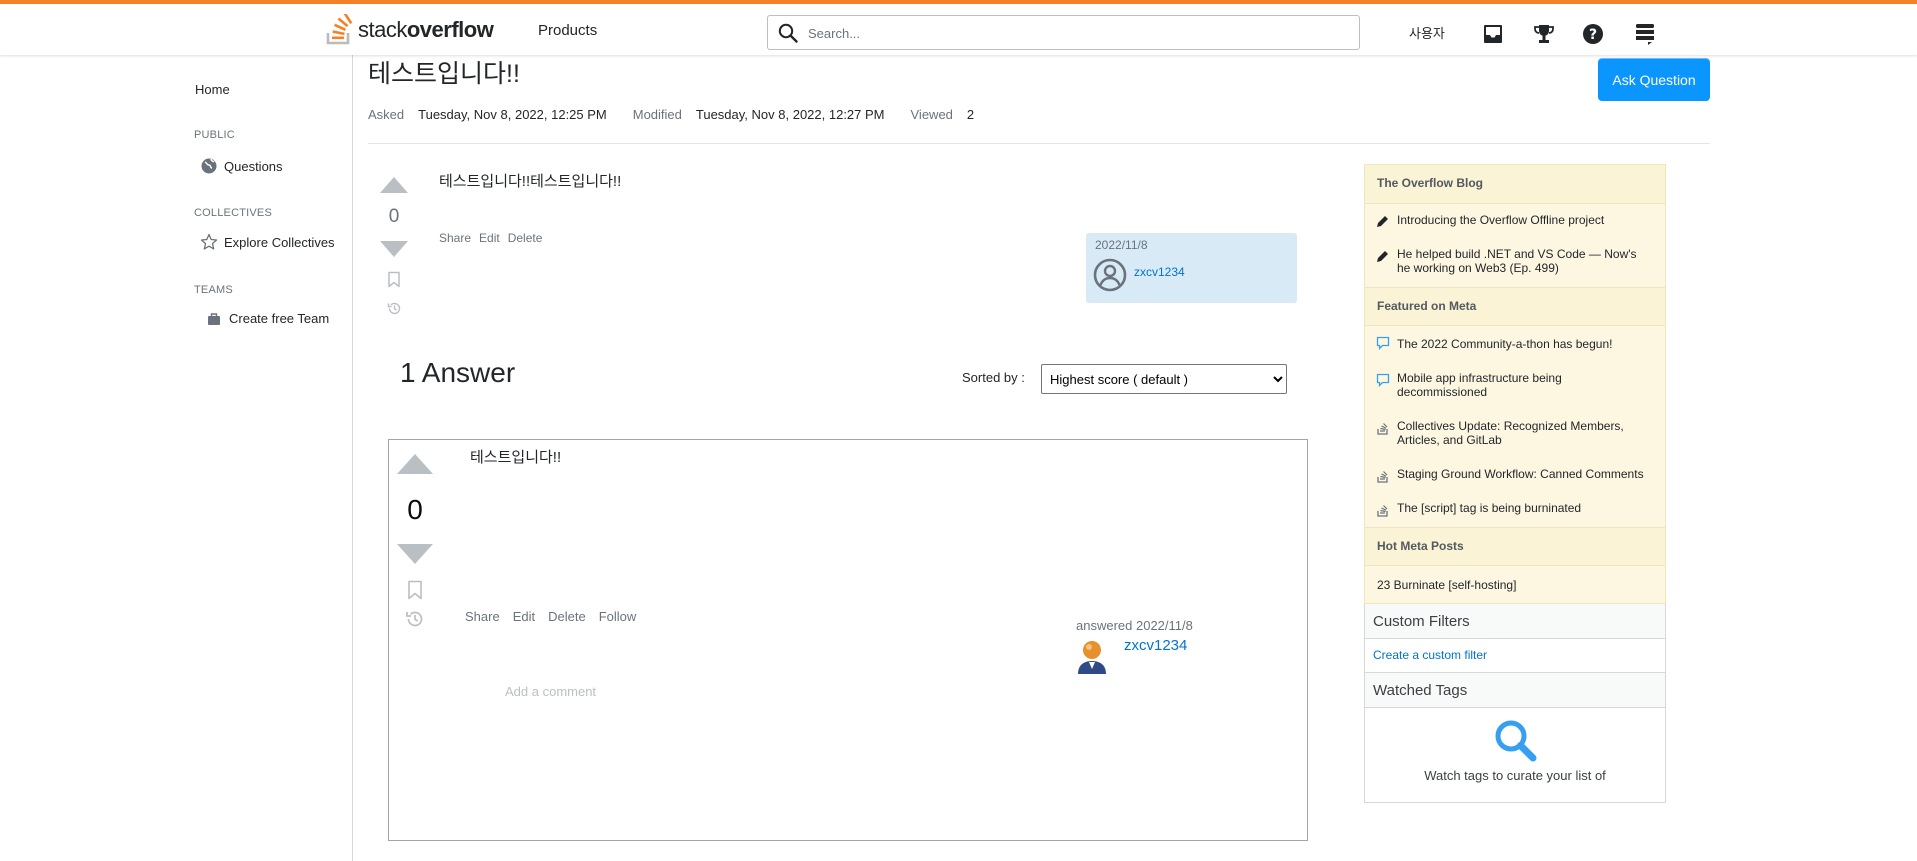 The image size is (1917, 861). I want to click on nav-questions-label: Questions, so click(253, 166).